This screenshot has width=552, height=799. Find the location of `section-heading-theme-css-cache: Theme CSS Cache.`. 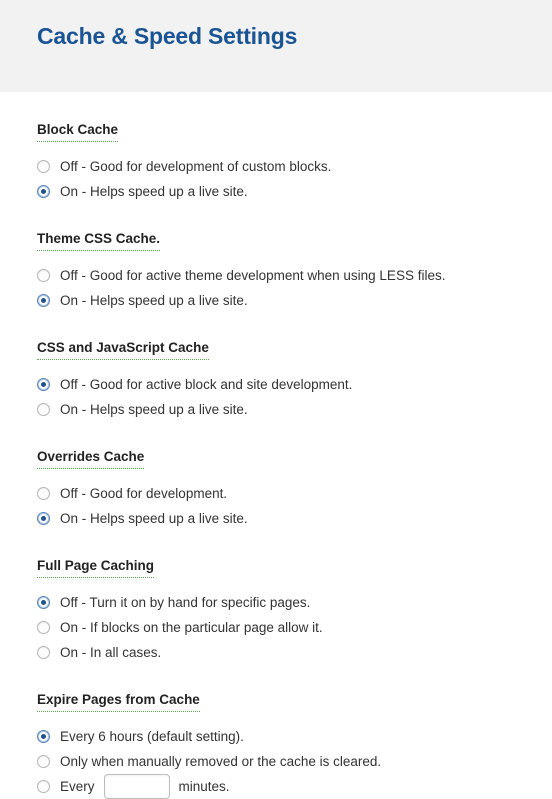

section-heading-theme-css-cache: Theme CSS Cache. is located at coordinates (99, 241).